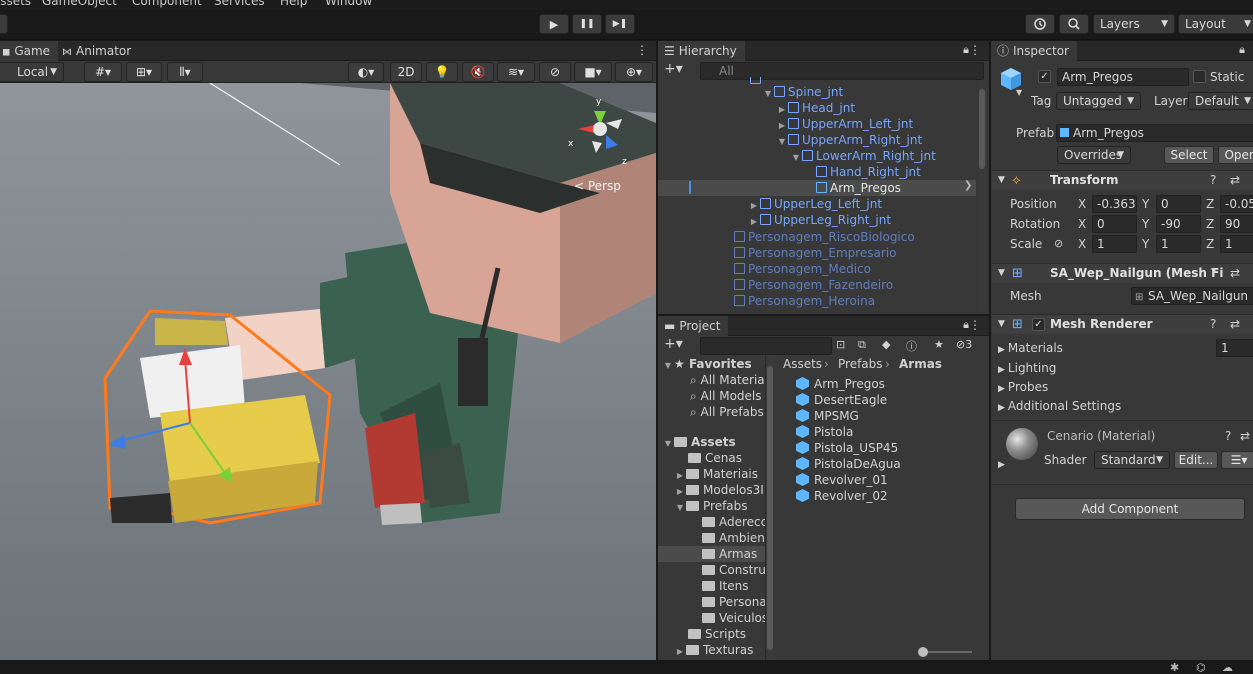 The image size is (1253, 674). What do you see at coordinates (516, 72) in the screenshot?
I see `effects-toggle-icon: ≋▾` at bounding box center [516, 72].